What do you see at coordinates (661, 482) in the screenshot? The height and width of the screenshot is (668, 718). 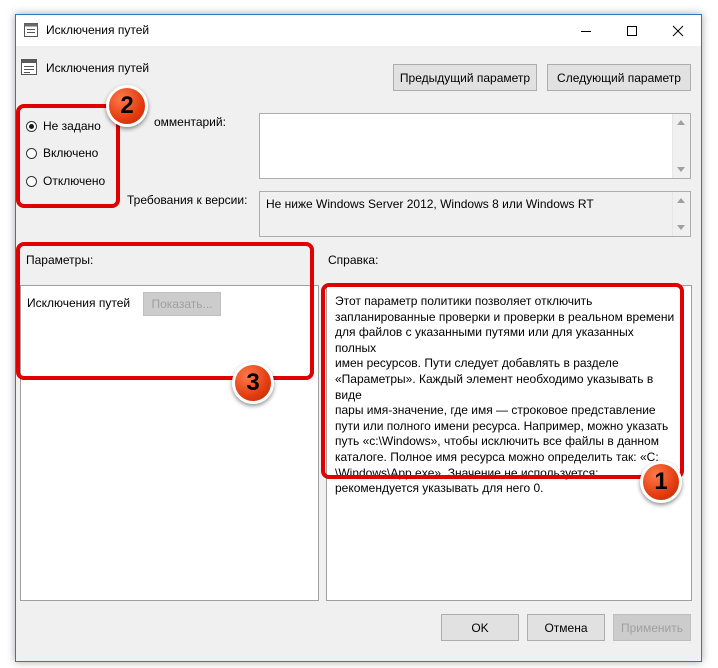 I see `annotation-badge-1: 1` at bounding box center [661, 482].